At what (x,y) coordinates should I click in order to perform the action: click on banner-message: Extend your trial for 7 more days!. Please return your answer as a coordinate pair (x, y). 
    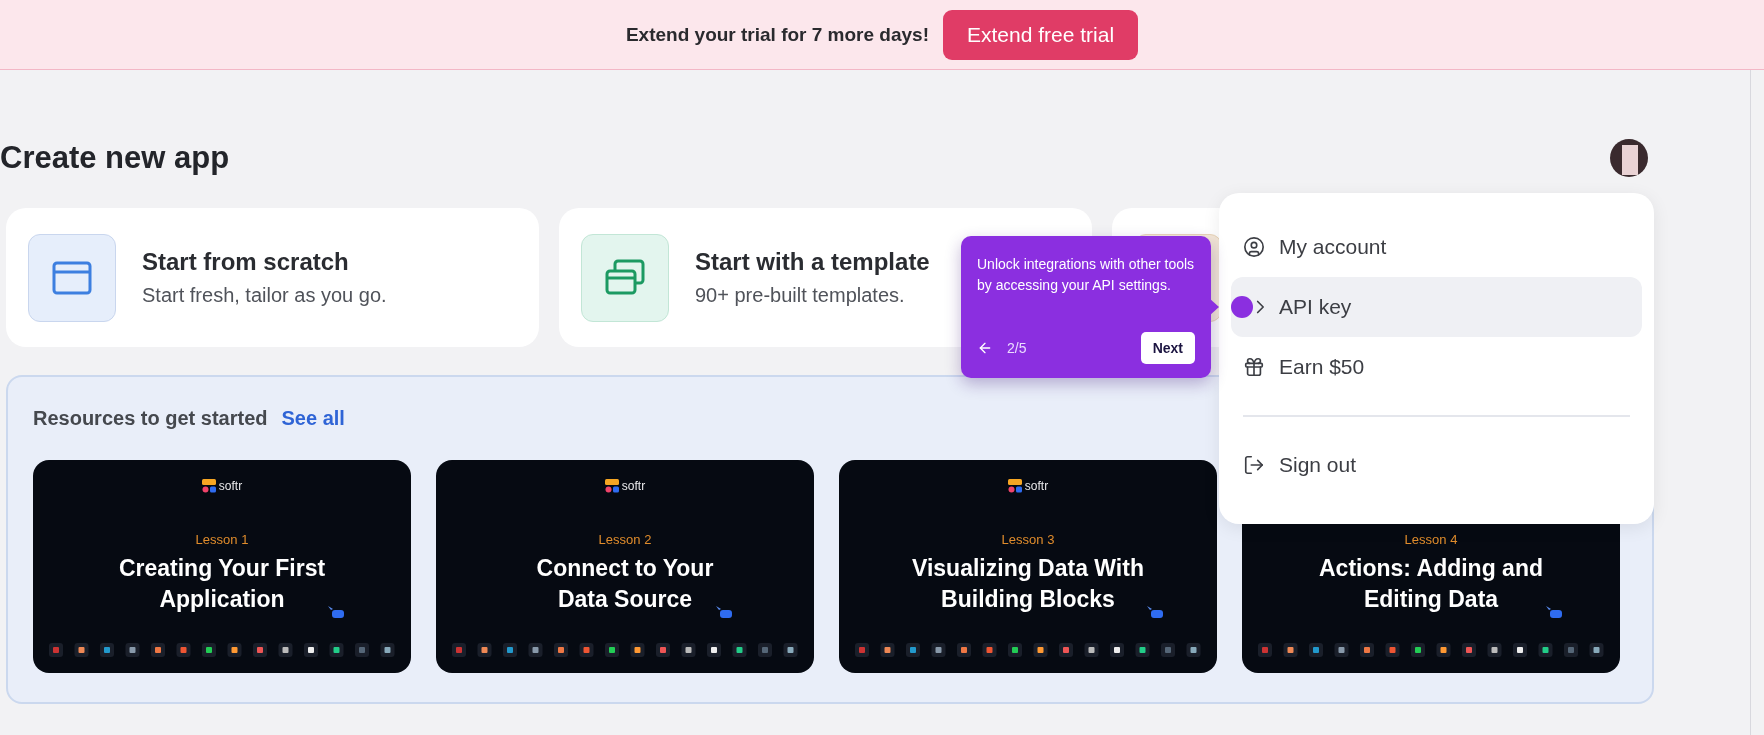
    Looking at the image, I should click on (777, 34).